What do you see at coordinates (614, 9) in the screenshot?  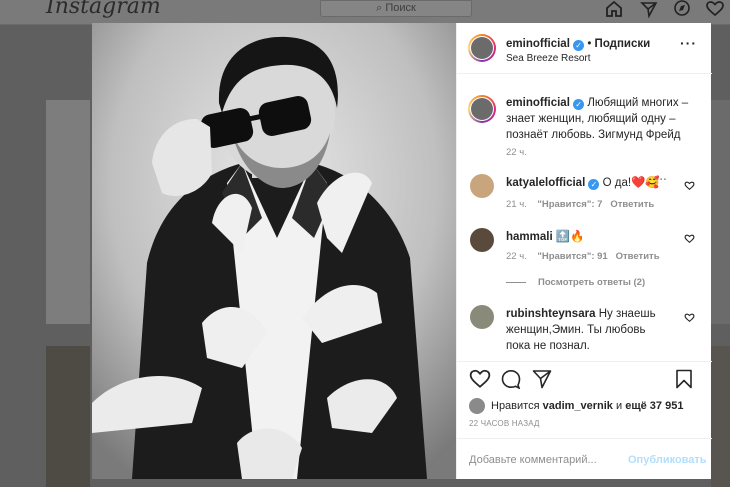 I see `home-icon` at bounding box center [614, 9].